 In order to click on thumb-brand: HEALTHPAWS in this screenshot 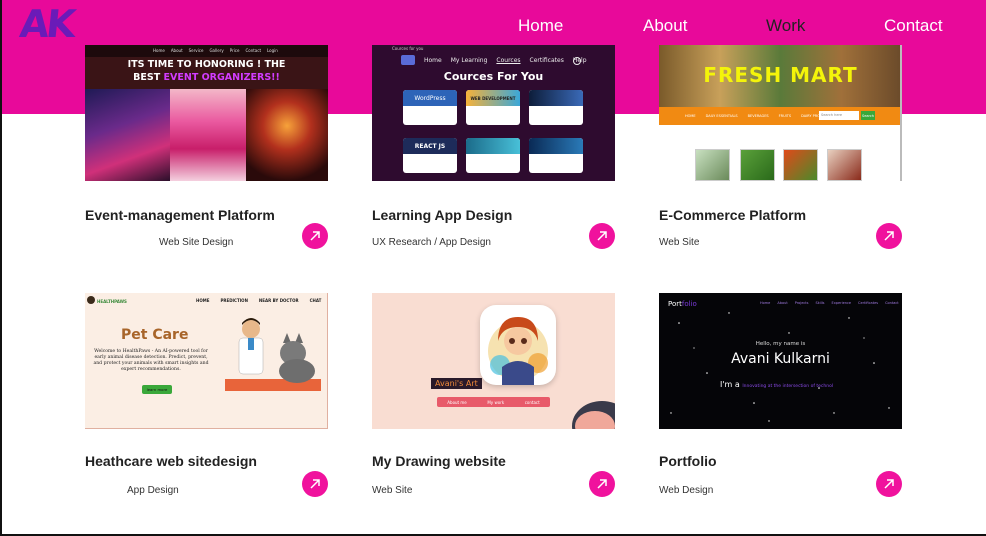, I will do `click(112, 301)`.